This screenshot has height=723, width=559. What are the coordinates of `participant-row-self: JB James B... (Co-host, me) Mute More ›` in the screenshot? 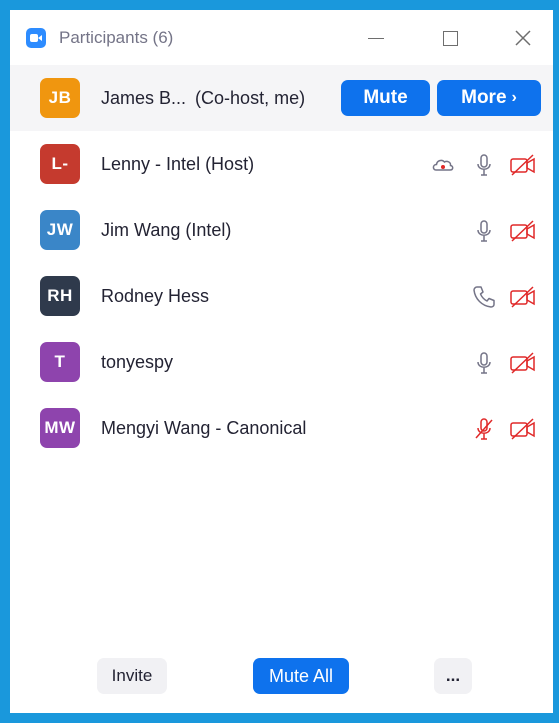 It's located at (281, 98).